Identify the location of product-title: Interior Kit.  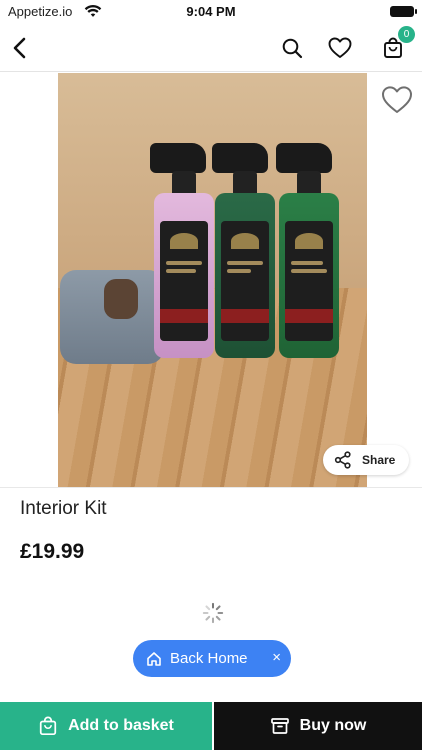
(63, 508).